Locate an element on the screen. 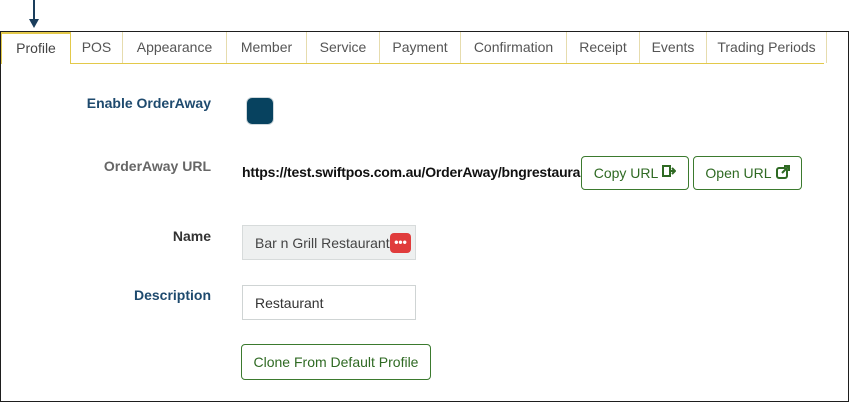 The width and height of the screenshot is (851, 405). tab-payment: Payment is located at coordinates (420, 47).